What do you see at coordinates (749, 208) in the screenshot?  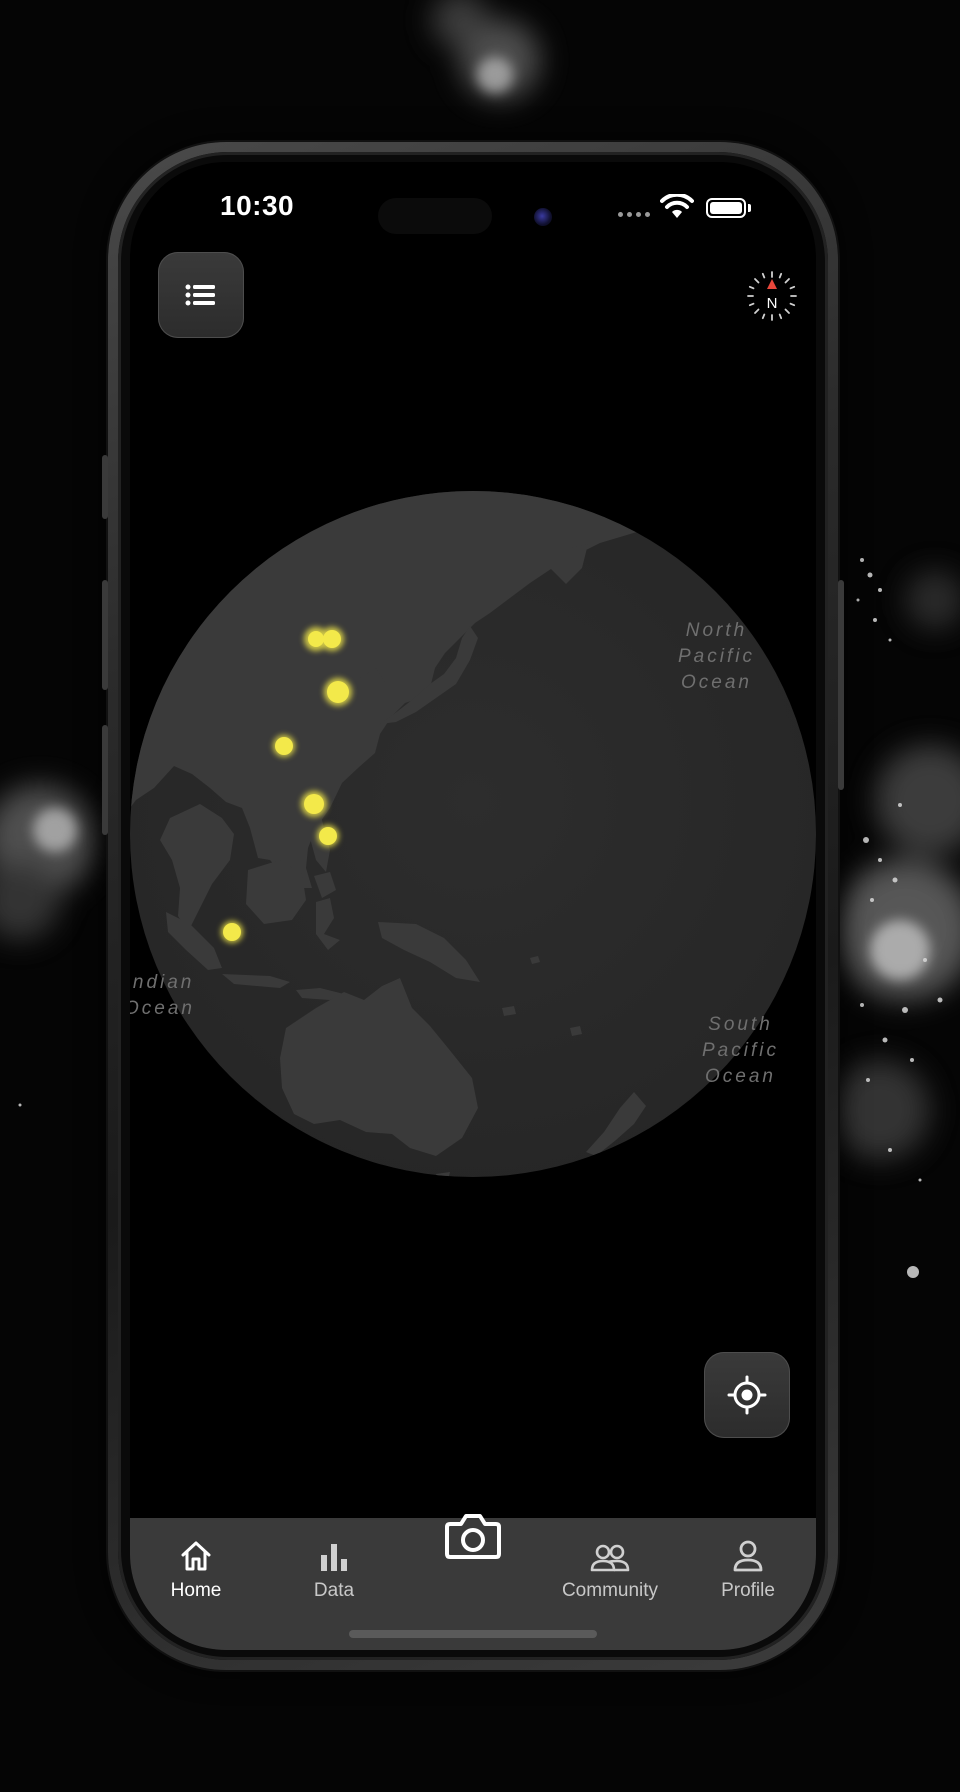 I see `battery-cap` at bounding box center [749, 208].